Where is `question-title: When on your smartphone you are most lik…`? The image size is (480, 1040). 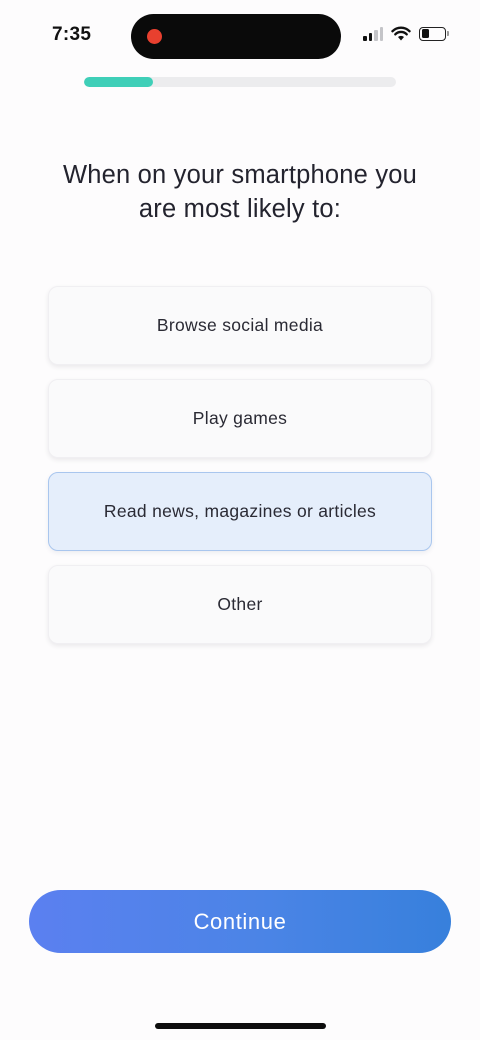
question-title: When on your smartphone you are most lik… is located at coordinates (240, 192).